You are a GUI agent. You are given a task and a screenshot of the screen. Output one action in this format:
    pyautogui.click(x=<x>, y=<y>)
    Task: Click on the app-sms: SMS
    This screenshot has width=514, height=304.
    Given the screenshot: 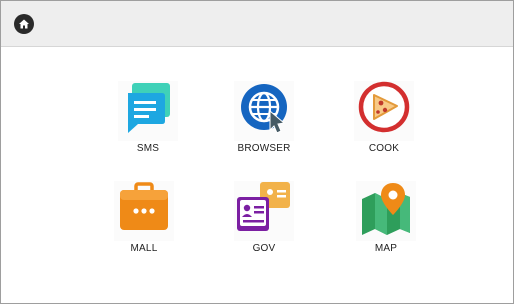 What is the action you would take?
    pyautogui.click(x=148, y=123)
    